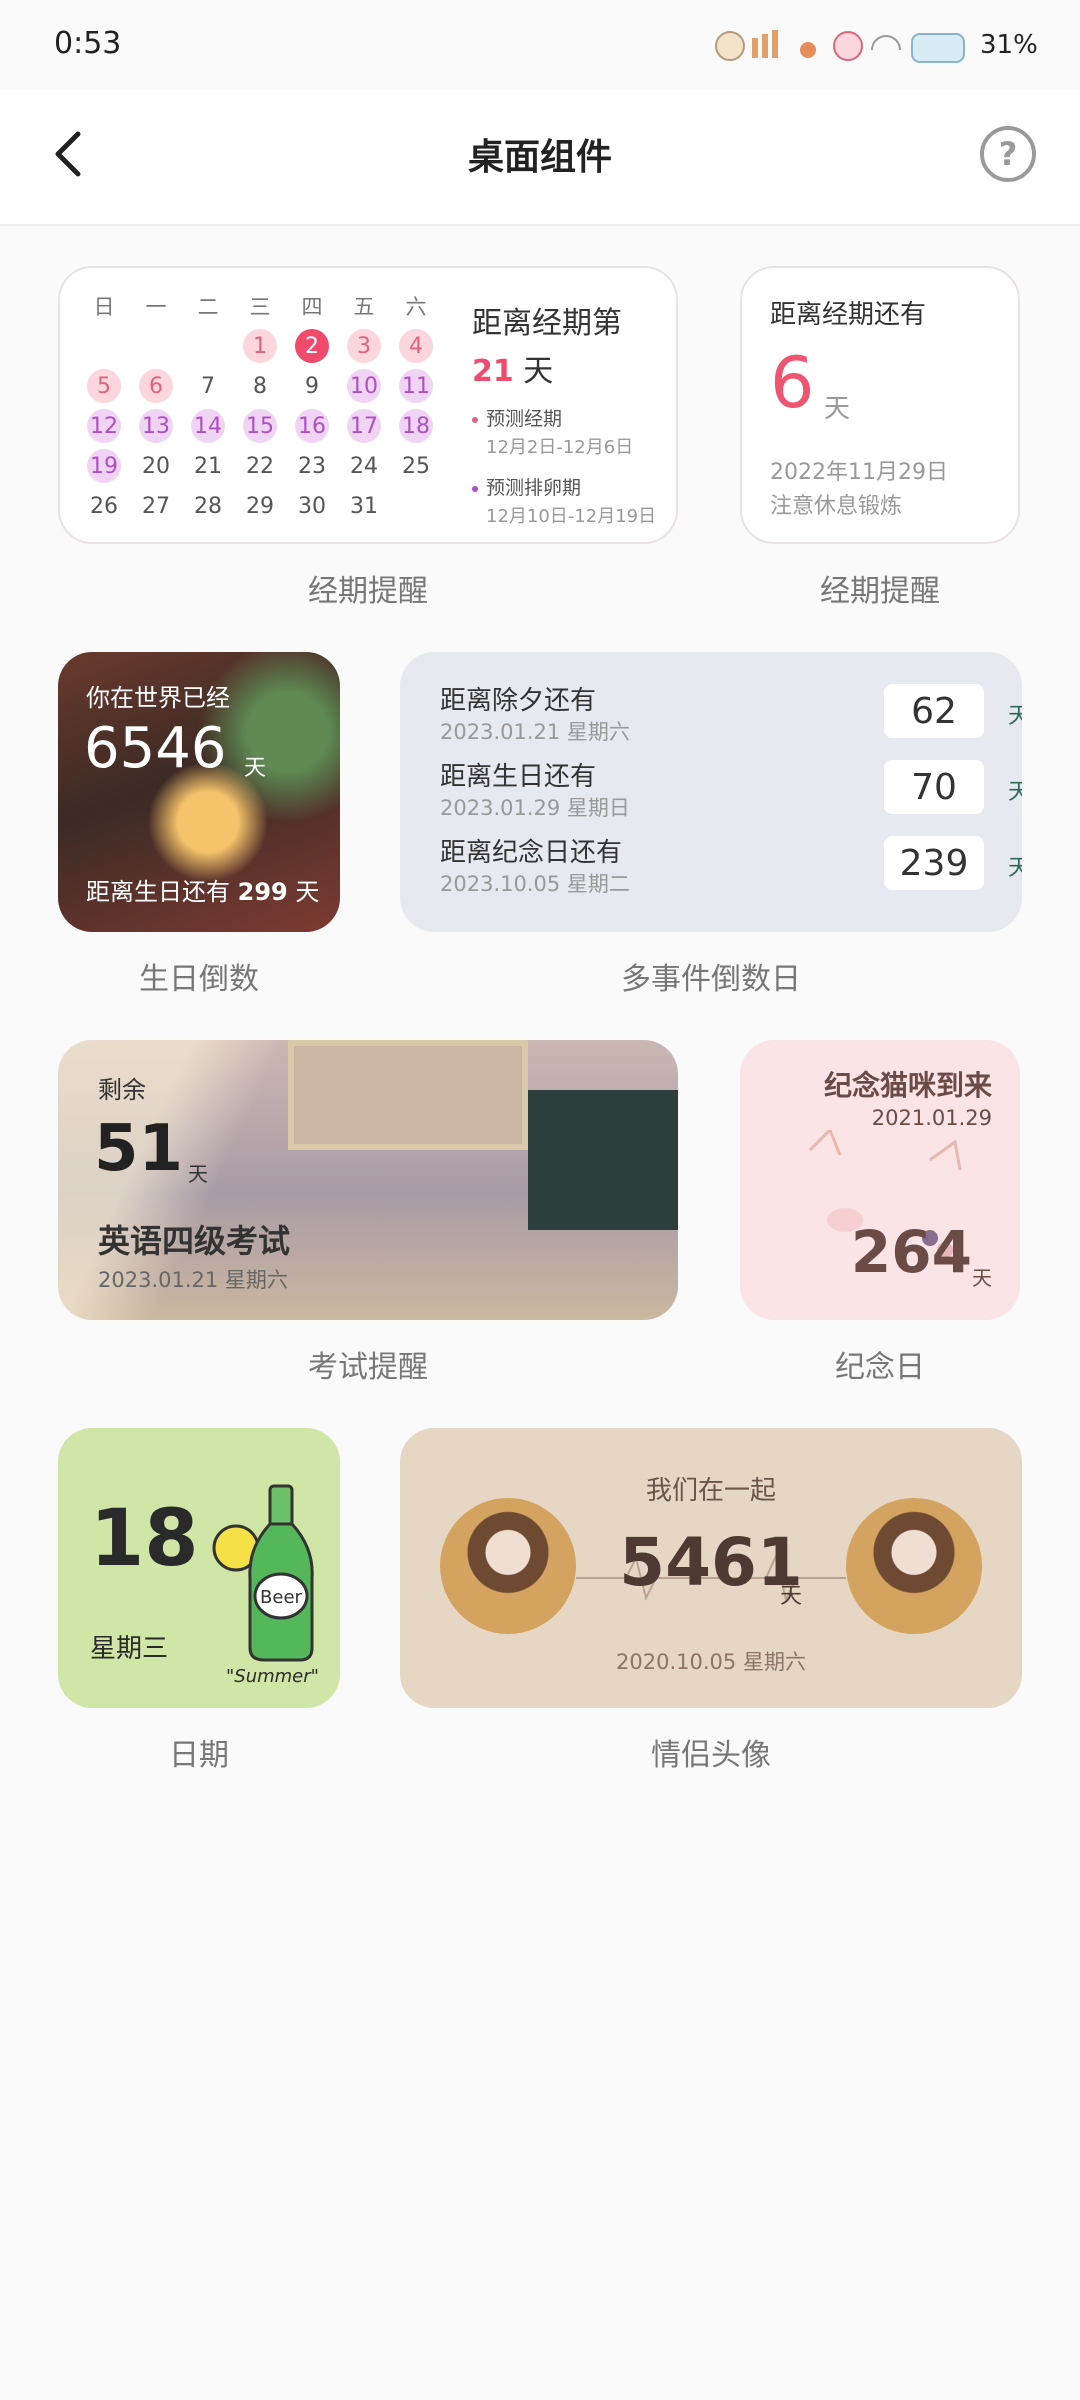 Image resolution: width=1080 pixels, height=2400 pixels. Describe the element at coordinates (139, 1149) in the screenshot. I see `exam-days-number: 51` at that location.